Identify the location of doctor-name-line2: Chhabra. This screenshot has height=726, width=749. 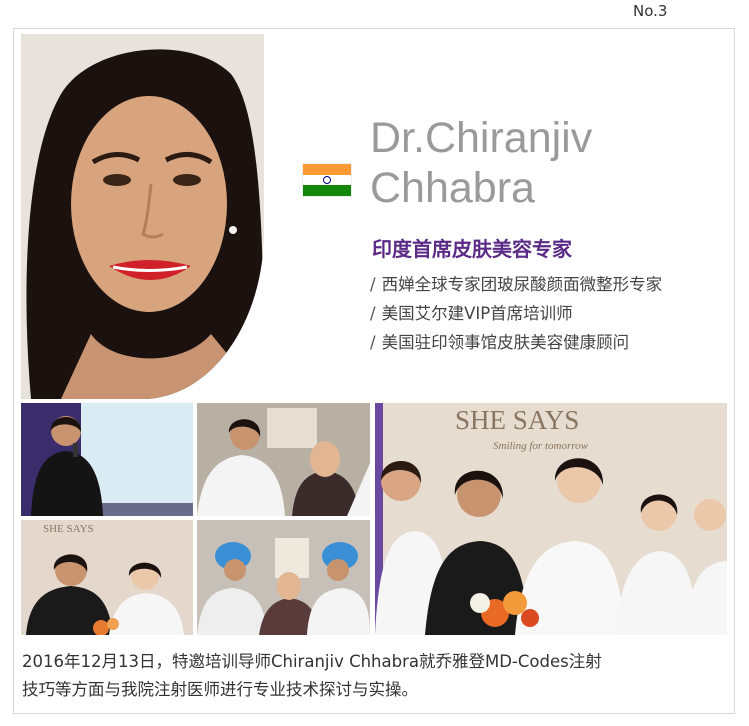
(452, 188).